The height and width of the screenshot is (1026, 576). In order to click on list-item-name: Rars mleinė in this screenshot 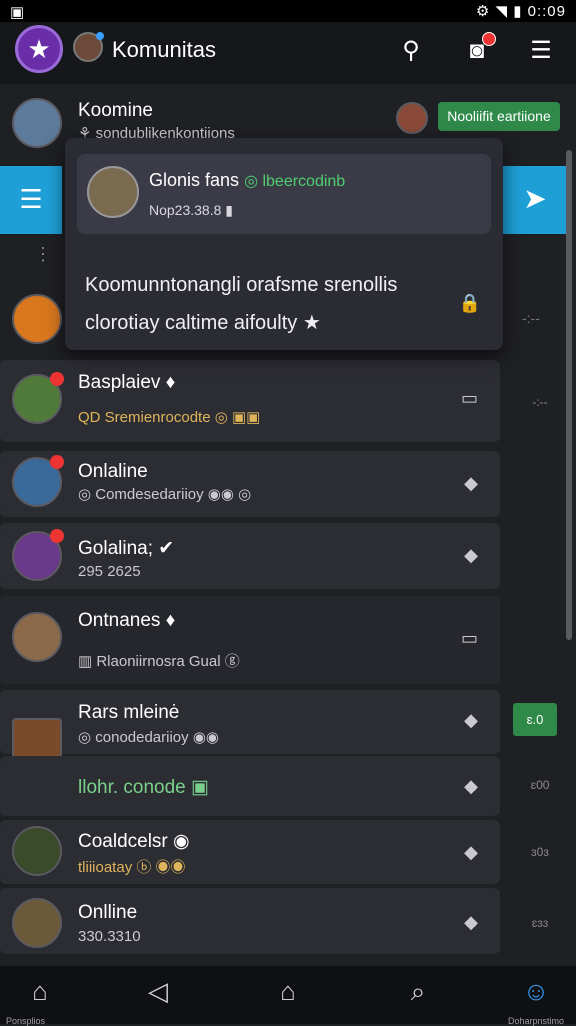, I will do `click(129, 712)`.